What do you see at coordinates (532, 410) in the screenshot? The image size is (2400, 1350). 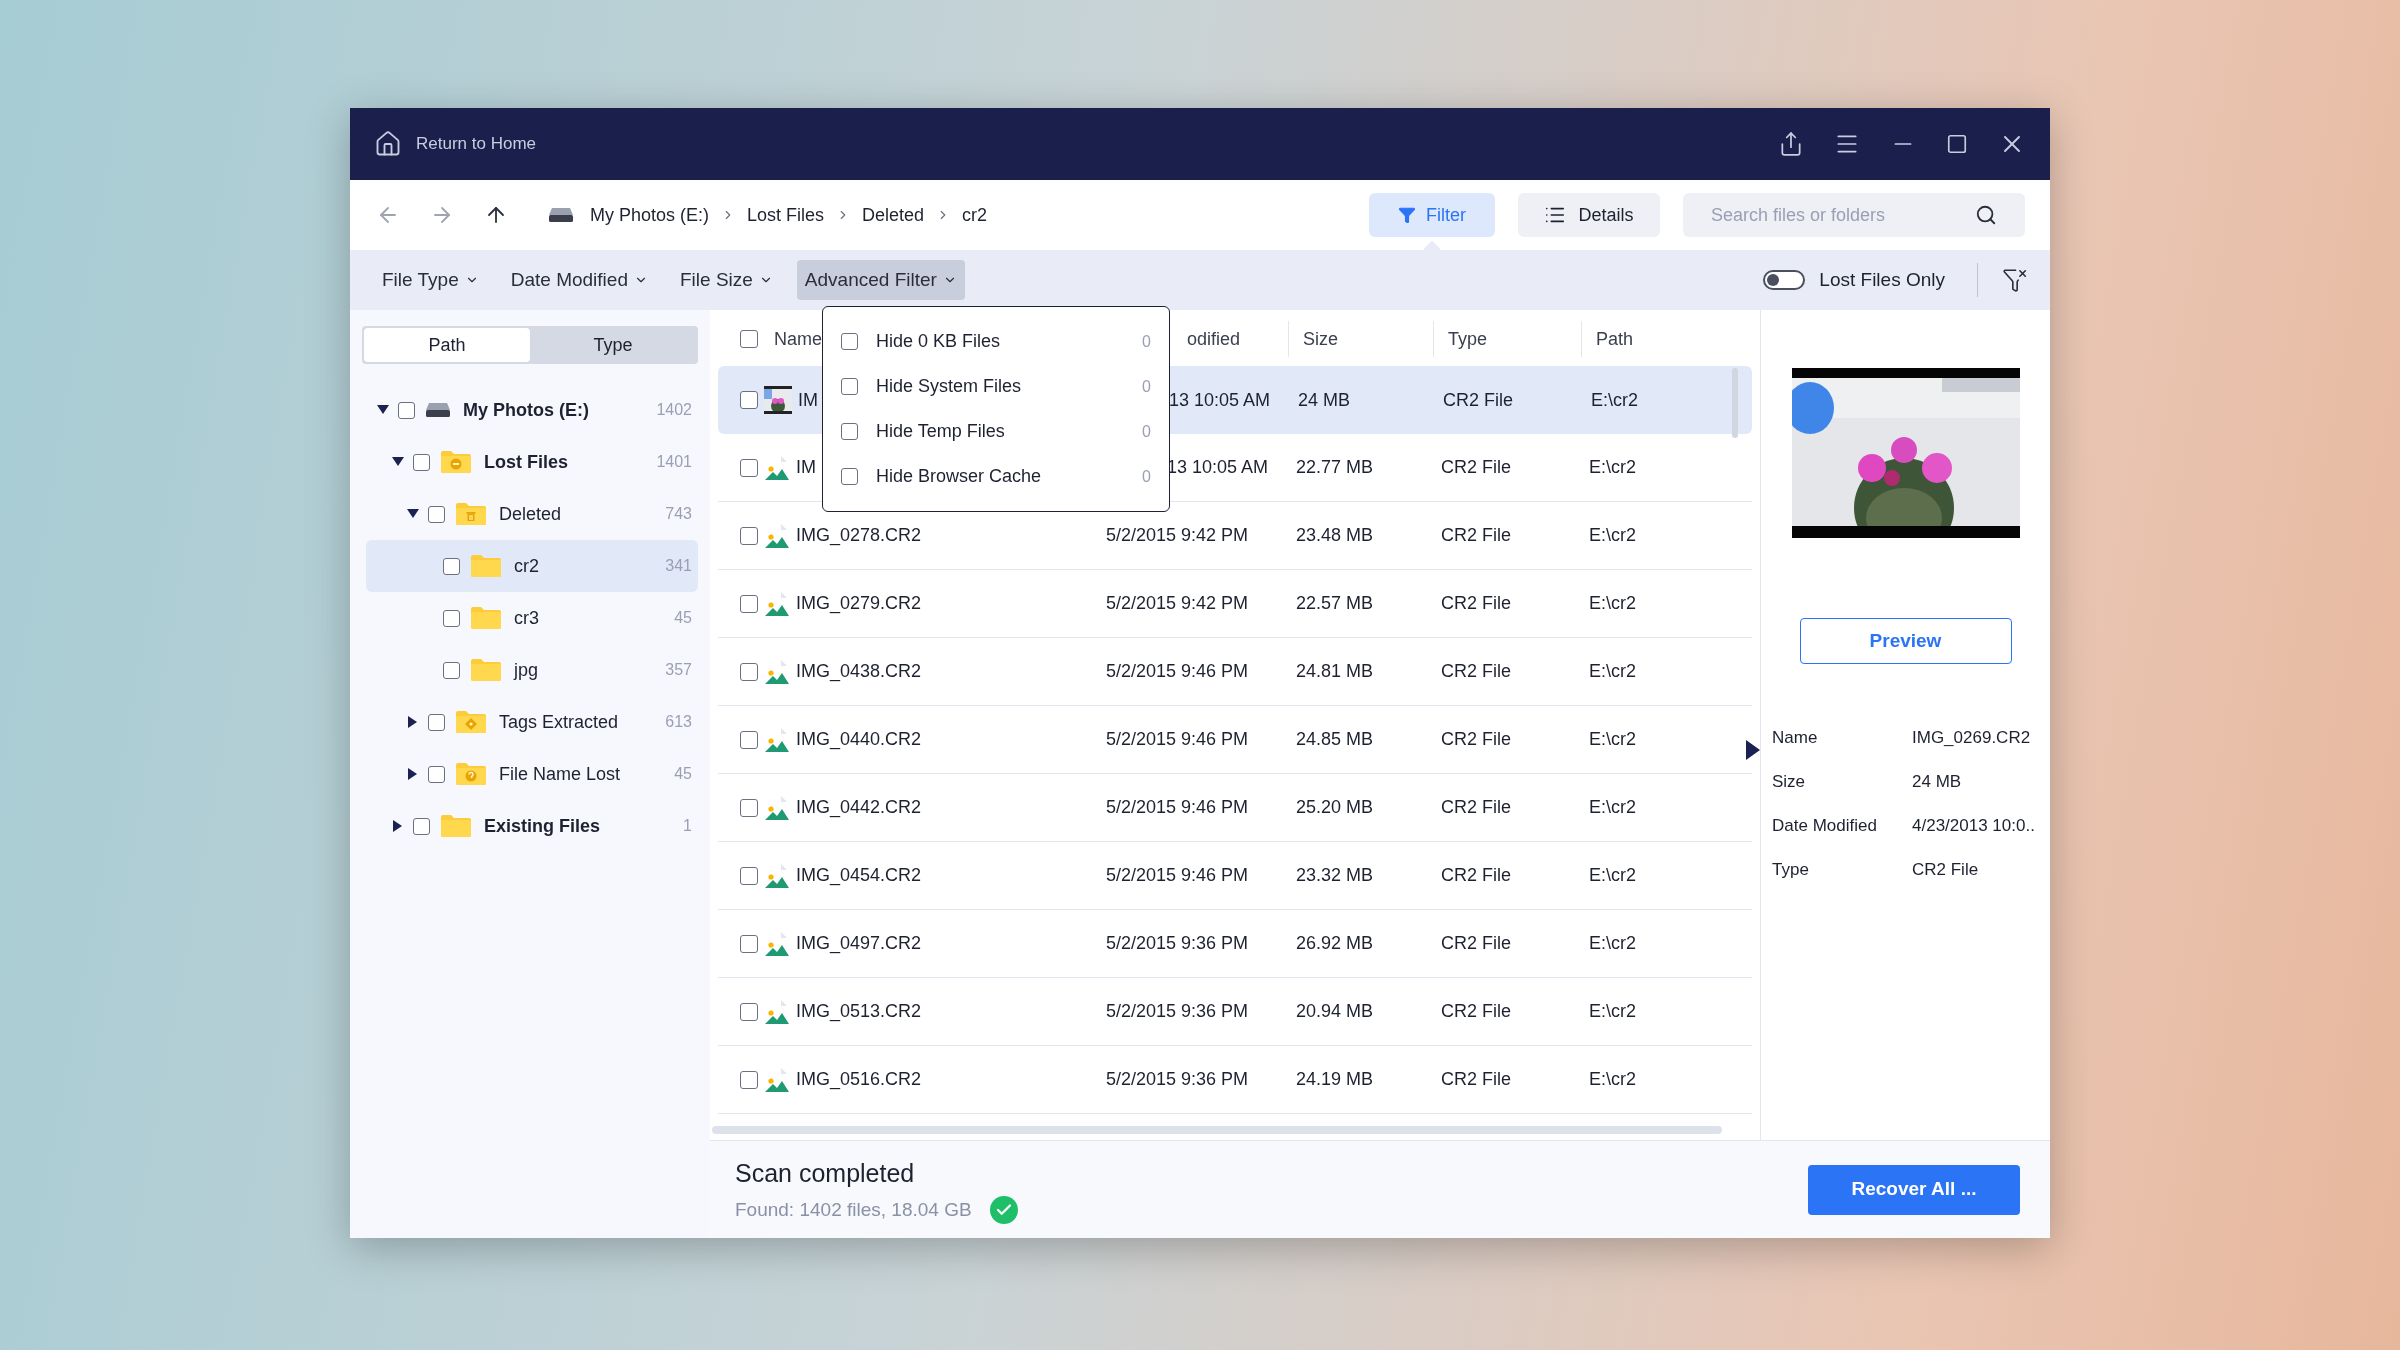 I see `tree-item: My Photos (E:) 1402` at bounding box center [532, 410].